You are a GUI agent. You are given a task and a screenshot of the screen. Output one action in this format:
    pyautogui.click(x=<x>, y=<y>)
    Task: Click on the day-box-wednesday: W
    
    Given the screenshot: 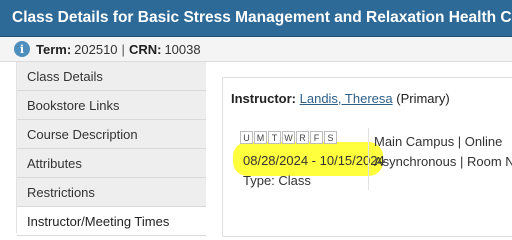 What is the action you would take?
    pyautogui.click(x=288, y=137)
    